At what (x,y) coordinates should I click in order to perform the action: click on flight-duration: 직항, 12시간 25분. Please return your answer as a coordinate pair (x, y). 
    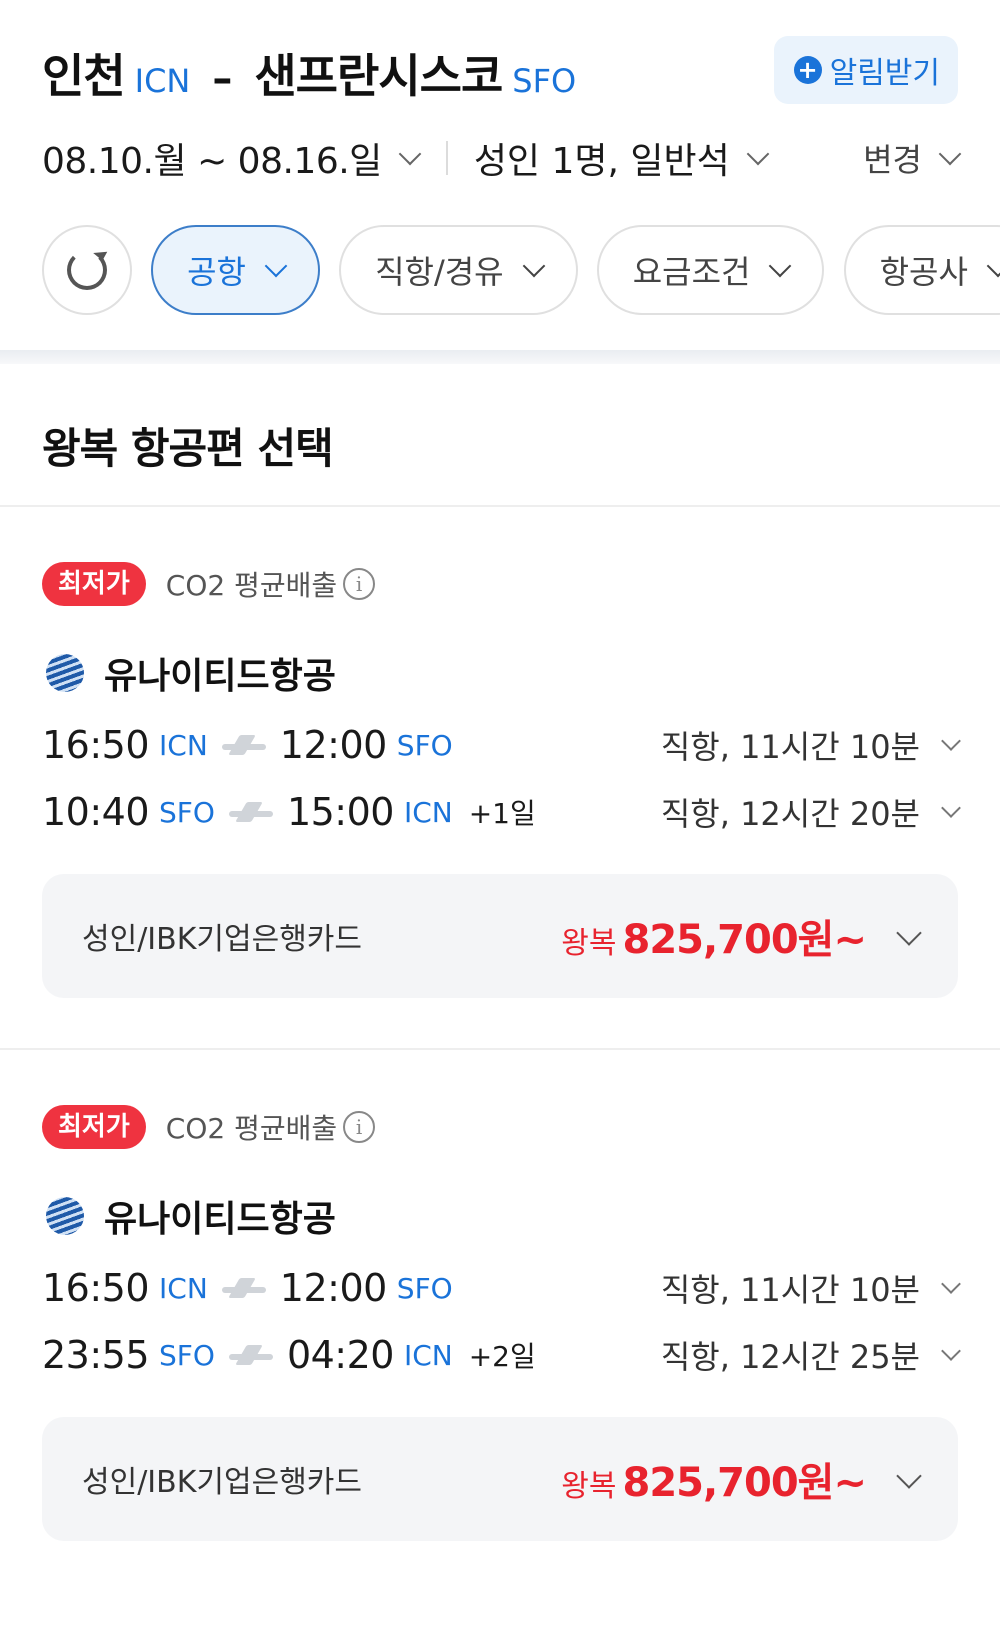
    Looking at the image, I should click on (810, 1355).